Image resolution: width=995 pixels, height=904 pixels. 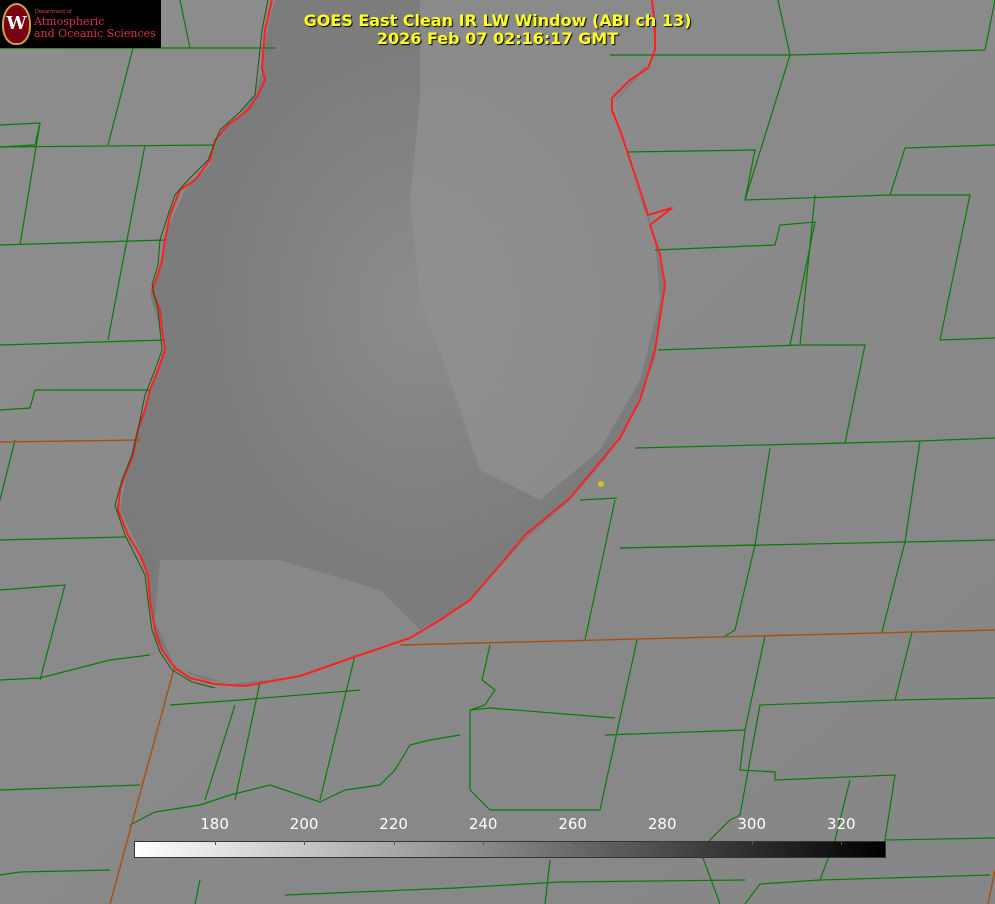 I want to click on colorbar-tick-label: 200, so click(x=304, y=824).